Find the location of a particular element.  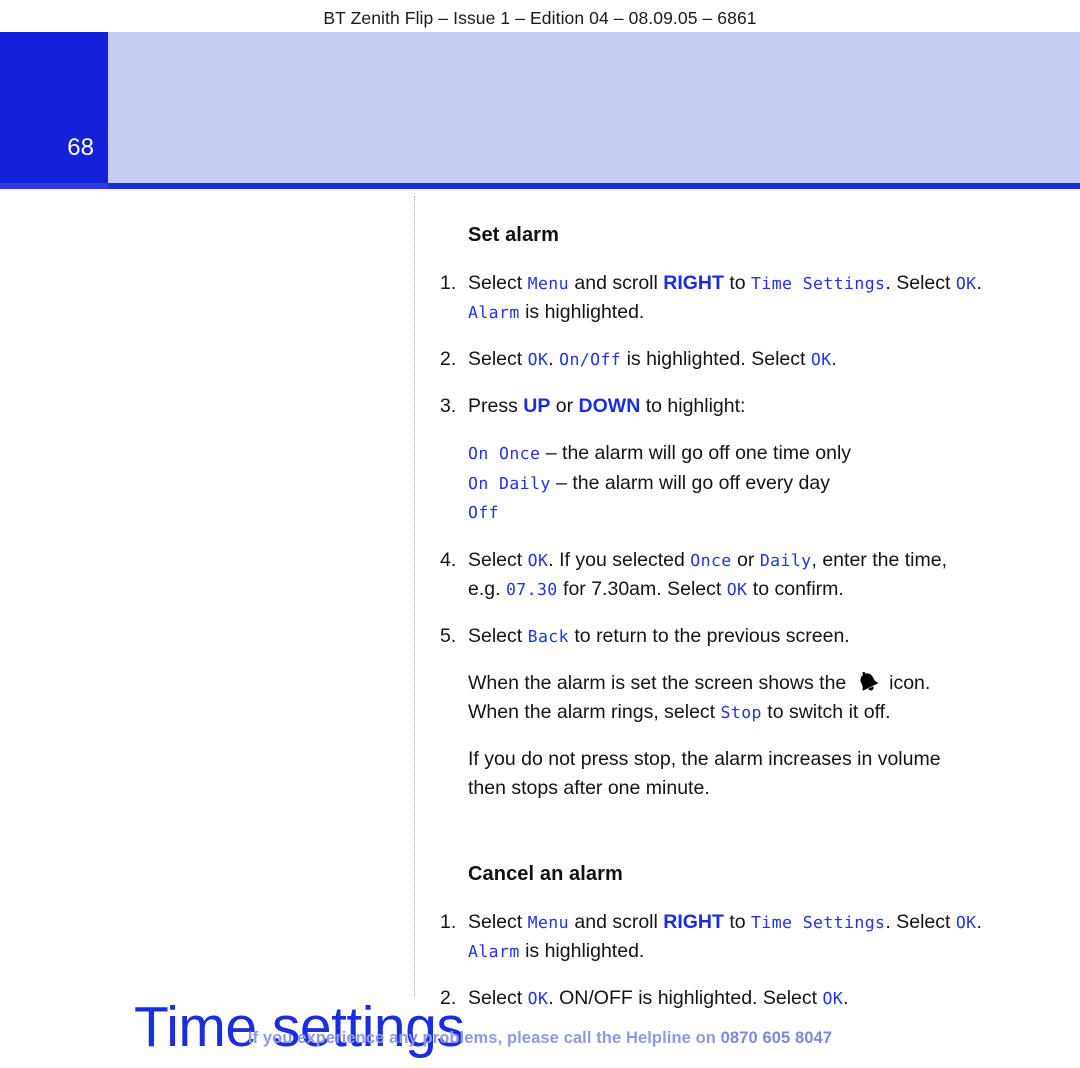

step-text: , enter the time, is located at coordinates (879, 559).